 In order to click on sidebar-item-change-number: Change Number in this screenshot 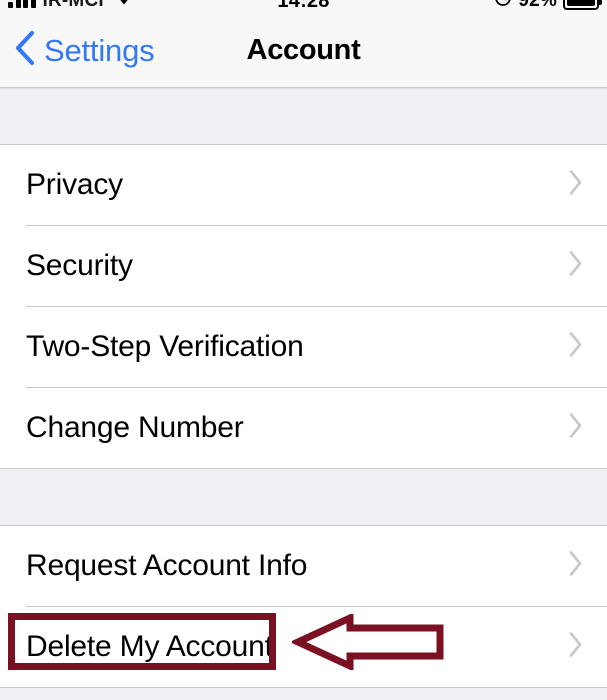, I will do `click(303, 428)`.